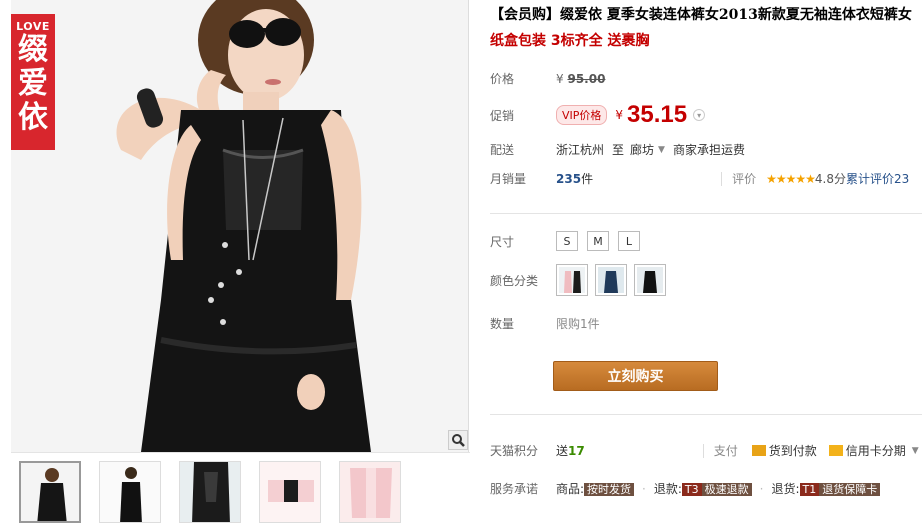 This screenshot has width=922, height=526. I want to click on brand-logo-char-1: 缀, so click(33, 49).